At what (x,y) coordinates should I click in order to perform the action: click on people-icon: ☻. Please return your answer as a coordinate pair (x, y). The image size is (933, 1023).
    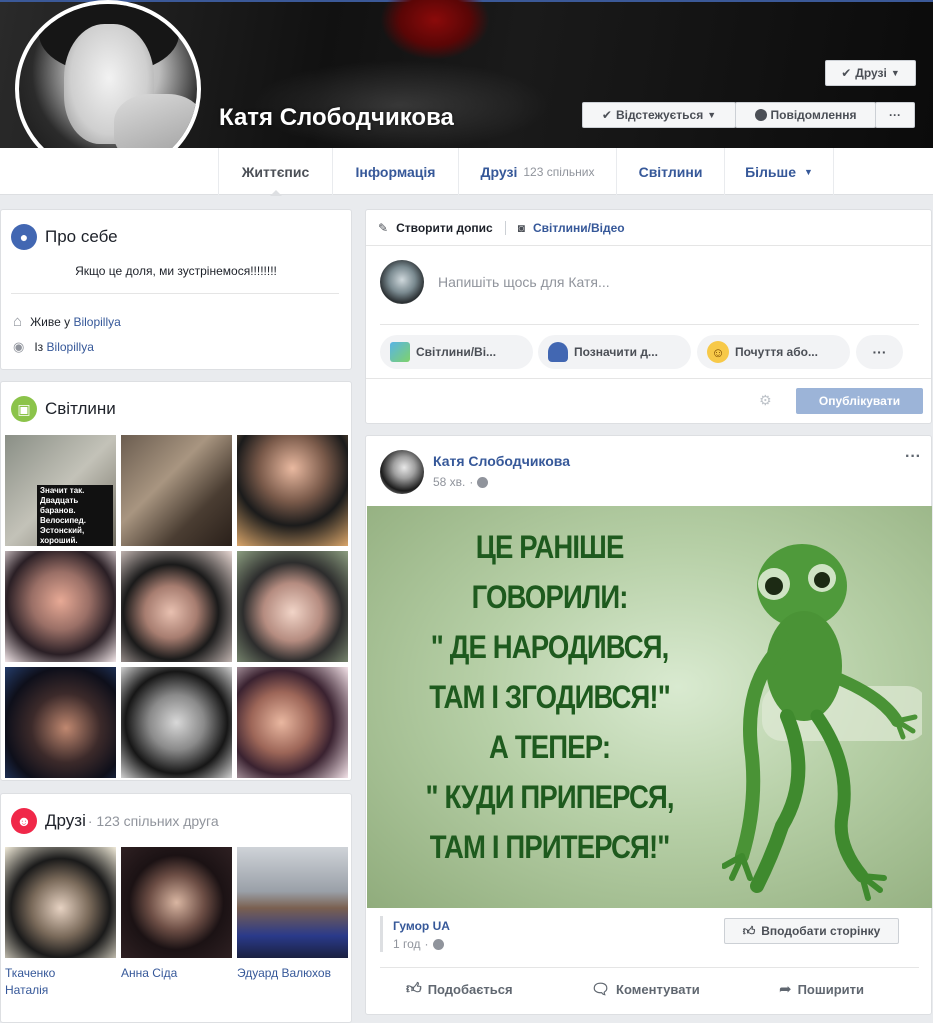
    Looking at the image, I should click on (24, 821).